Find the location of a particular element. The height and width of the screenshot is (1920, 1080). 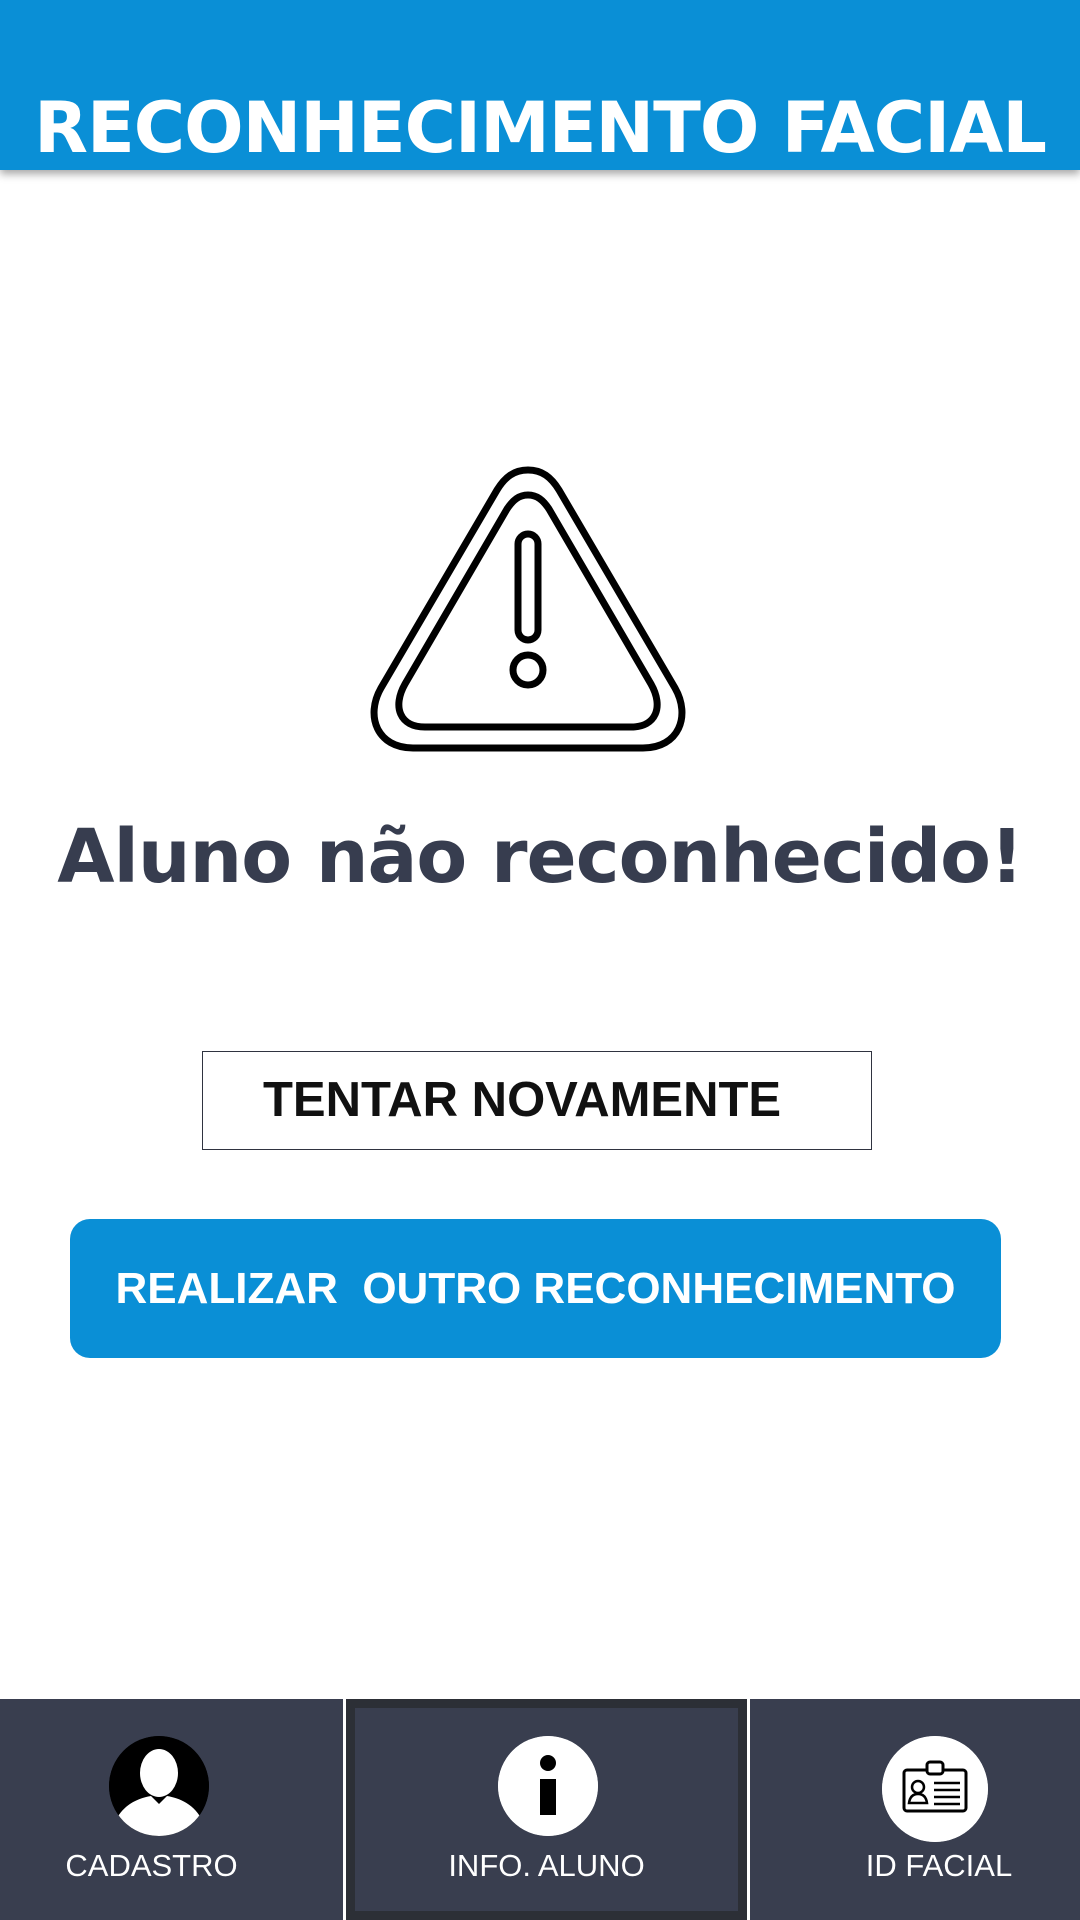

app-header: RECONHECIMENTO FACIAL is located at coordinates (540, 85).